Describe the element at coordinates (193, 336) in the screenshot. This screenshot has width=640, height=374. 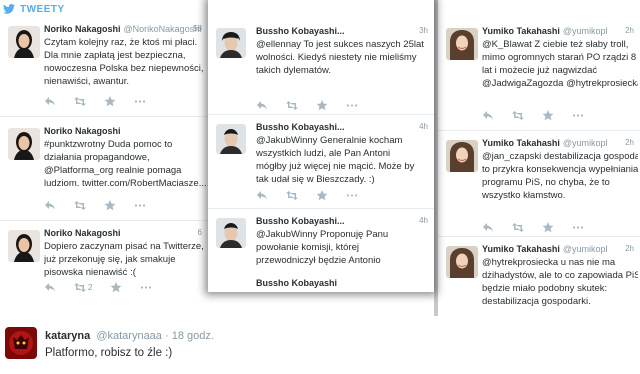
I see `tweet-time: 18 godz.` at that location.